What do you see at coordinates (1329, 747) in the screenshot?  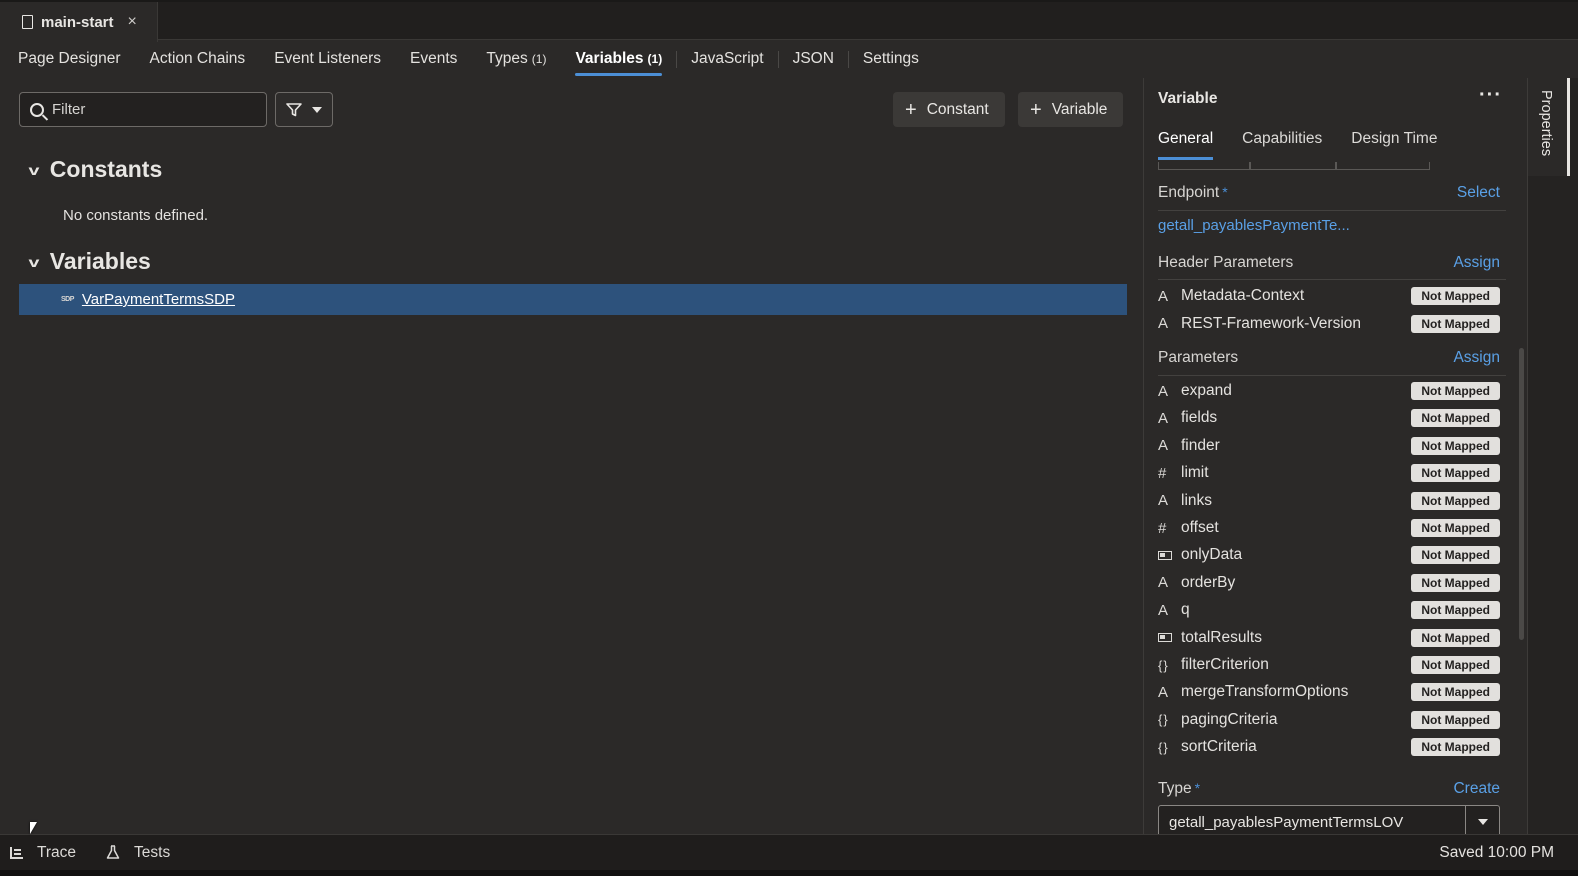 I see `parameter-row: {} sortCriteria Not Mapped` at bounding box center [1329, 747].